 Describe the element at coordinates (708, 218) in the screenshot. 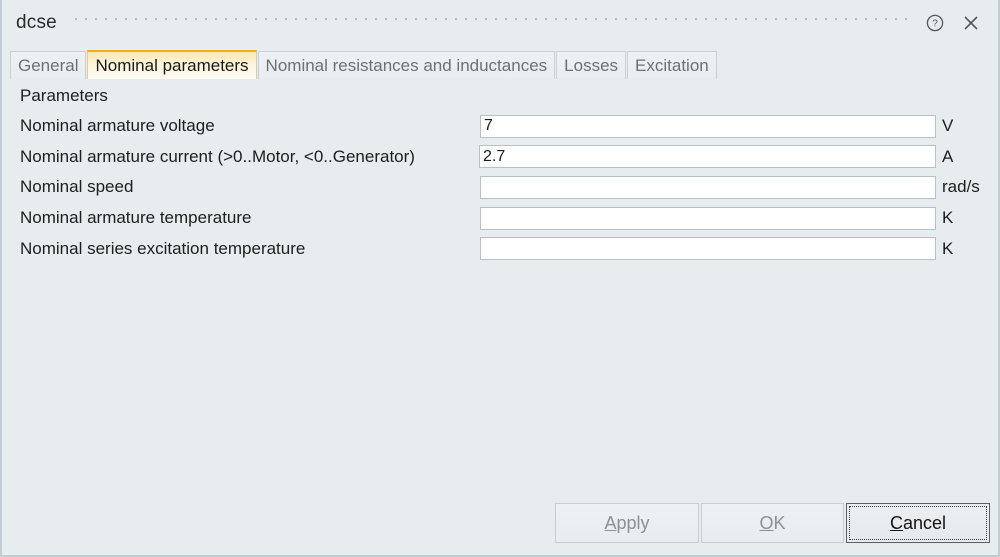

I see `input-nominal-armature-temperature` at that location.